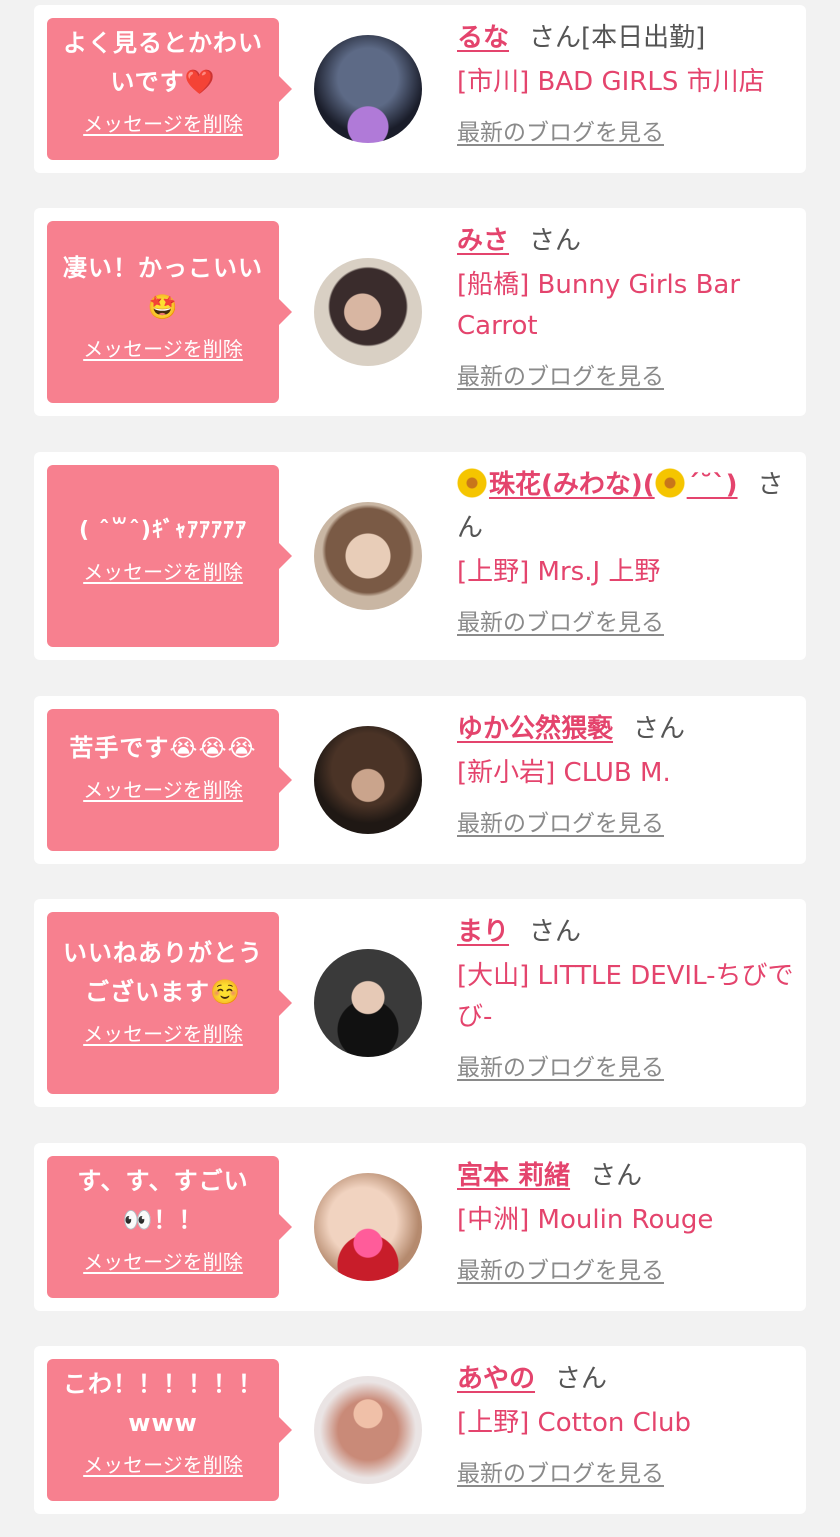 The height and width of the screenshot is (1537, 840). What do you see at coordinates (163, 1403) in the screenshot?
I see `message-text: こわ！！！！！！ www` at bounding box center [163, 1403].